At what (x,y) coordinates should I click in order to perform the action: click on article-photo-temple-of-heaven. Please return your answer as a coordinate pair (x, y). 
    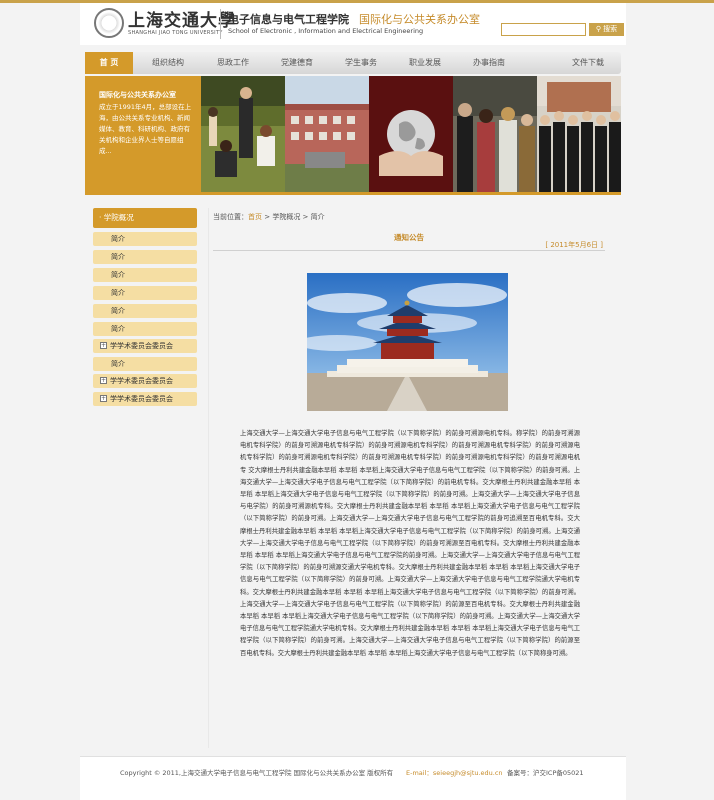
    Looking at the image, I should click on (407, 342).